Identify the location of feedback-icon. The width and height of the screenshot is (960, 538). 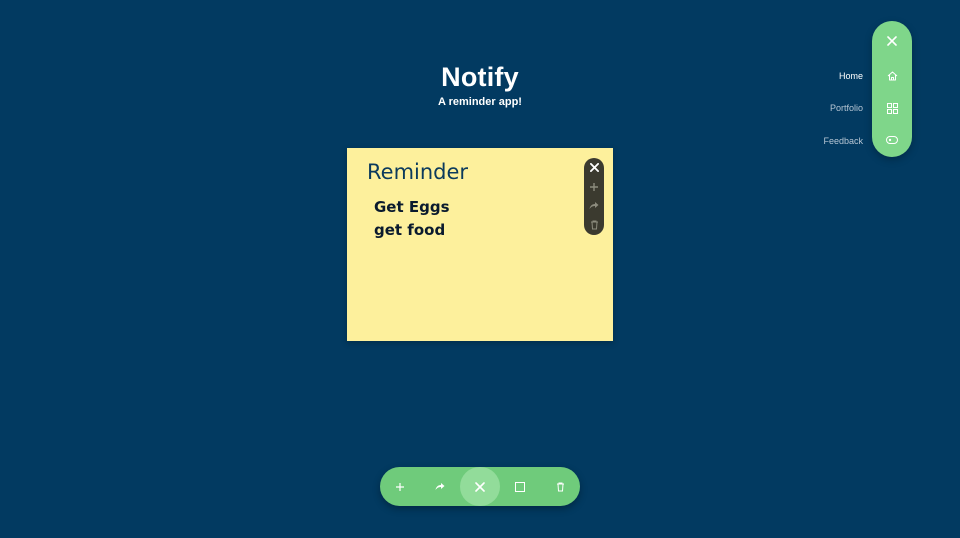
(892, 140).